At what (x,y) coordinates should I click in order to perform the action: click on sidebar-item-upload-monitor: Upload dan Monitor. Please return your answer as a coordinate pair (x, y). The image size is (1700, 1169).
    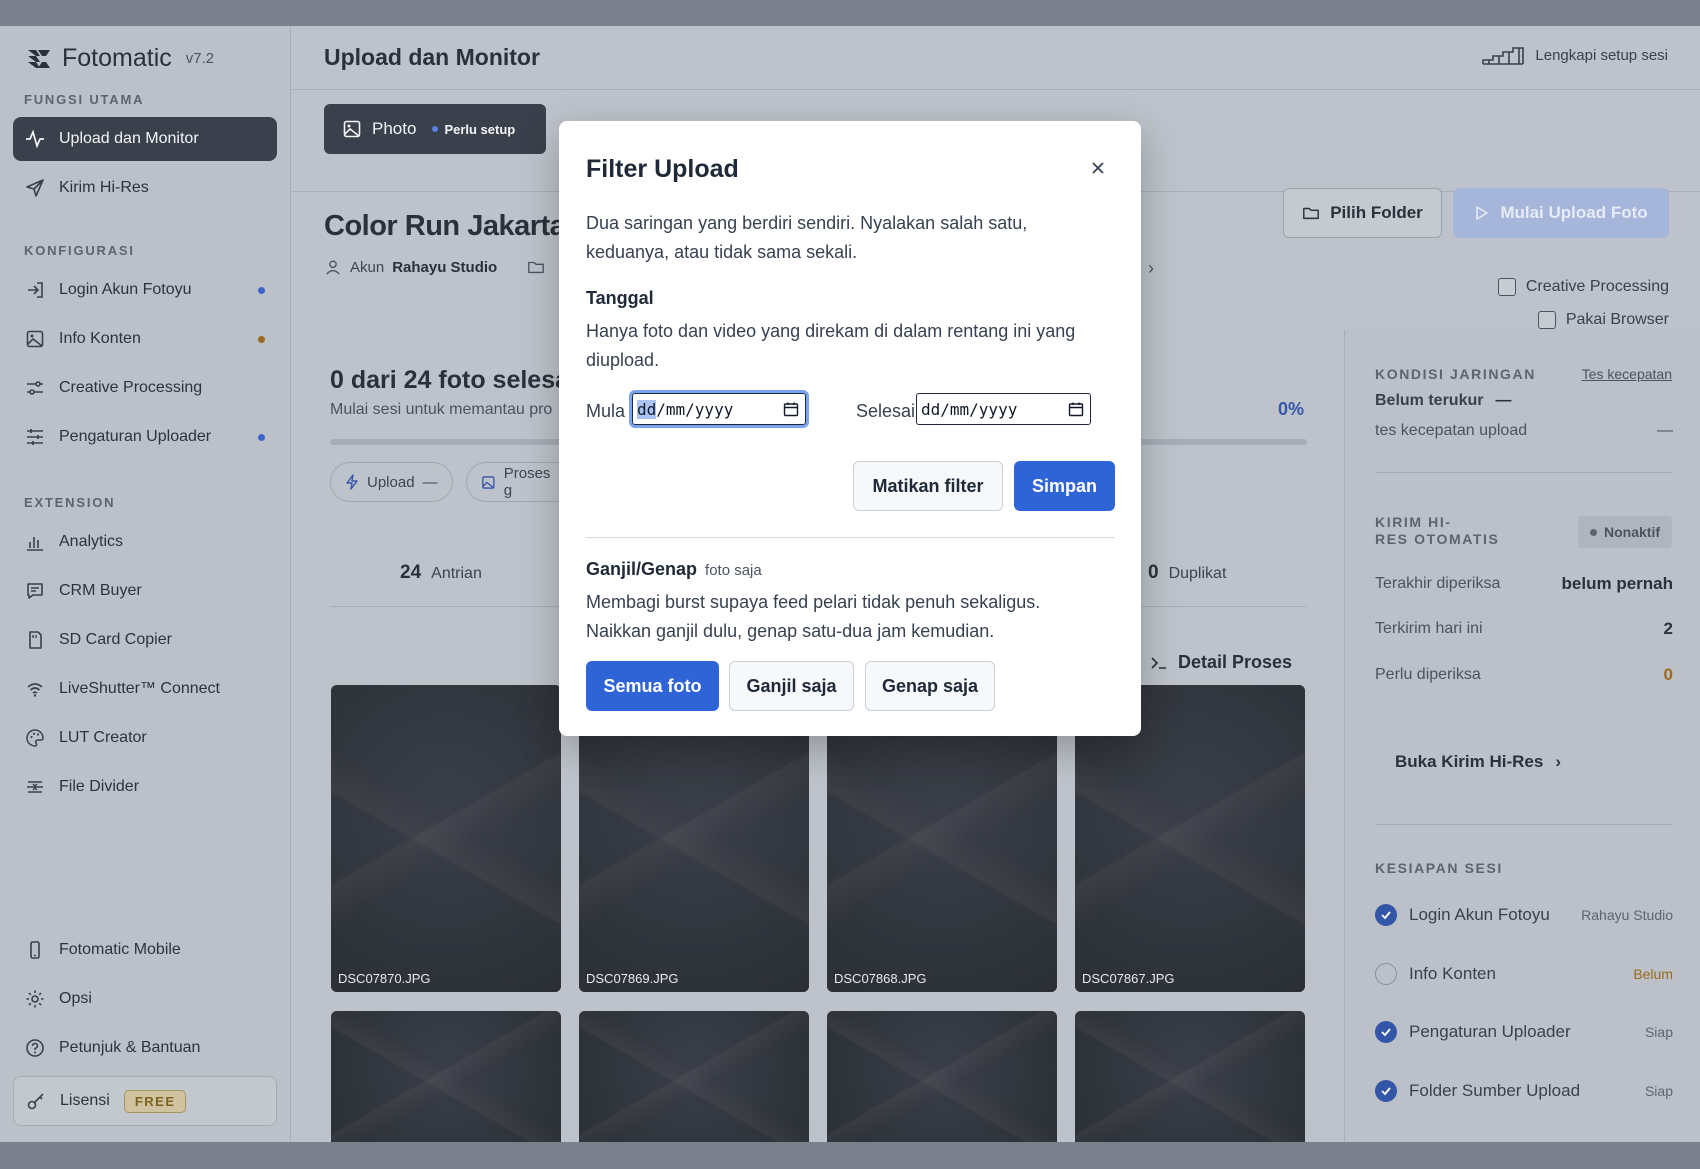
    Looking at the image, I should click on (145, 139).